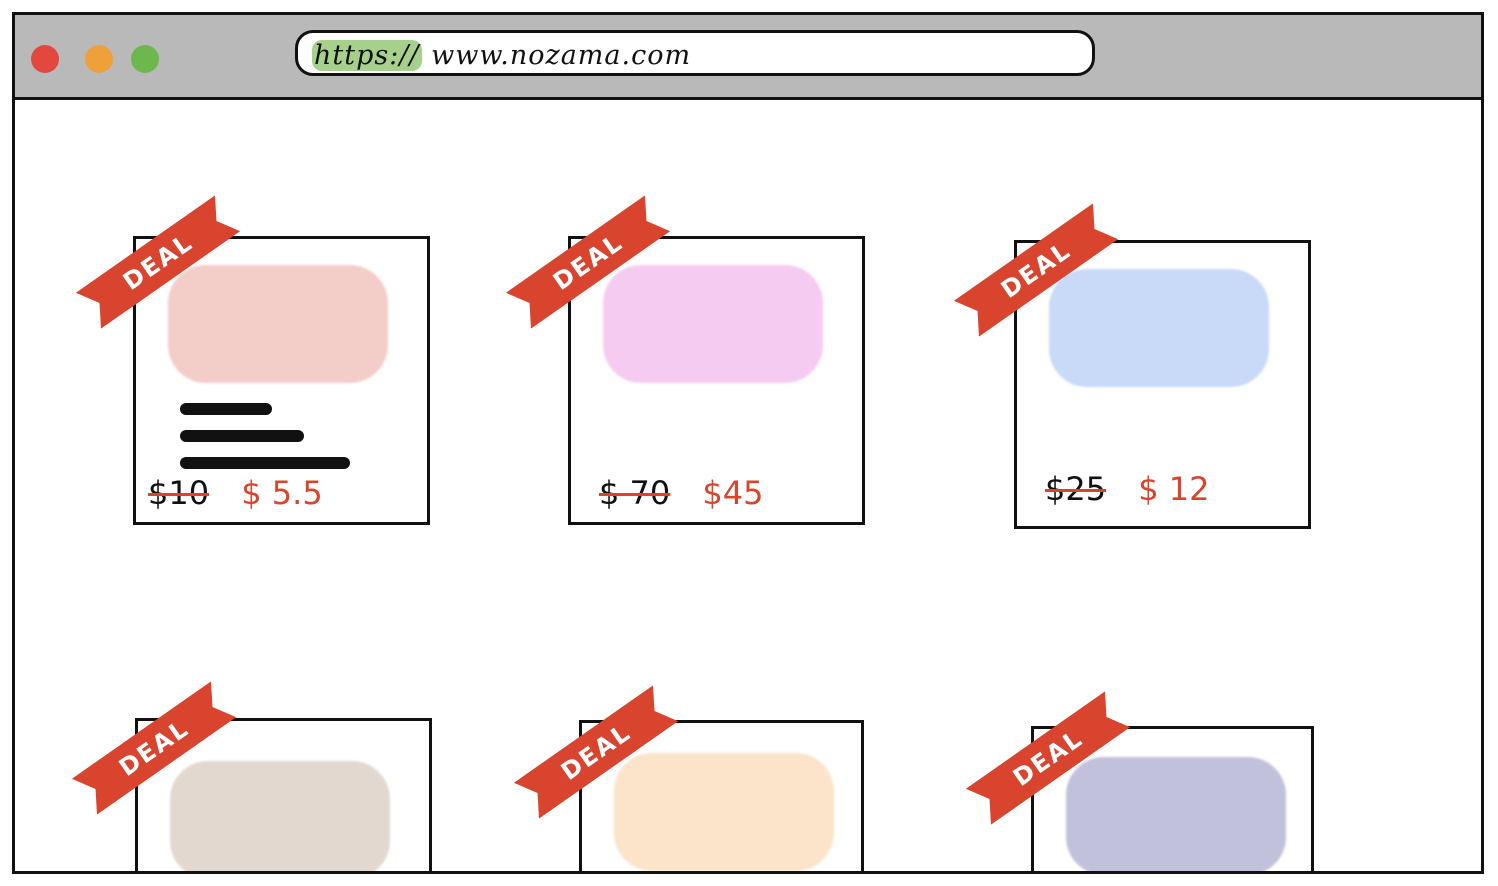  Describe the element at coordinates (635, 493) in the screenshot. I see `old-price: $ 70` at that location.